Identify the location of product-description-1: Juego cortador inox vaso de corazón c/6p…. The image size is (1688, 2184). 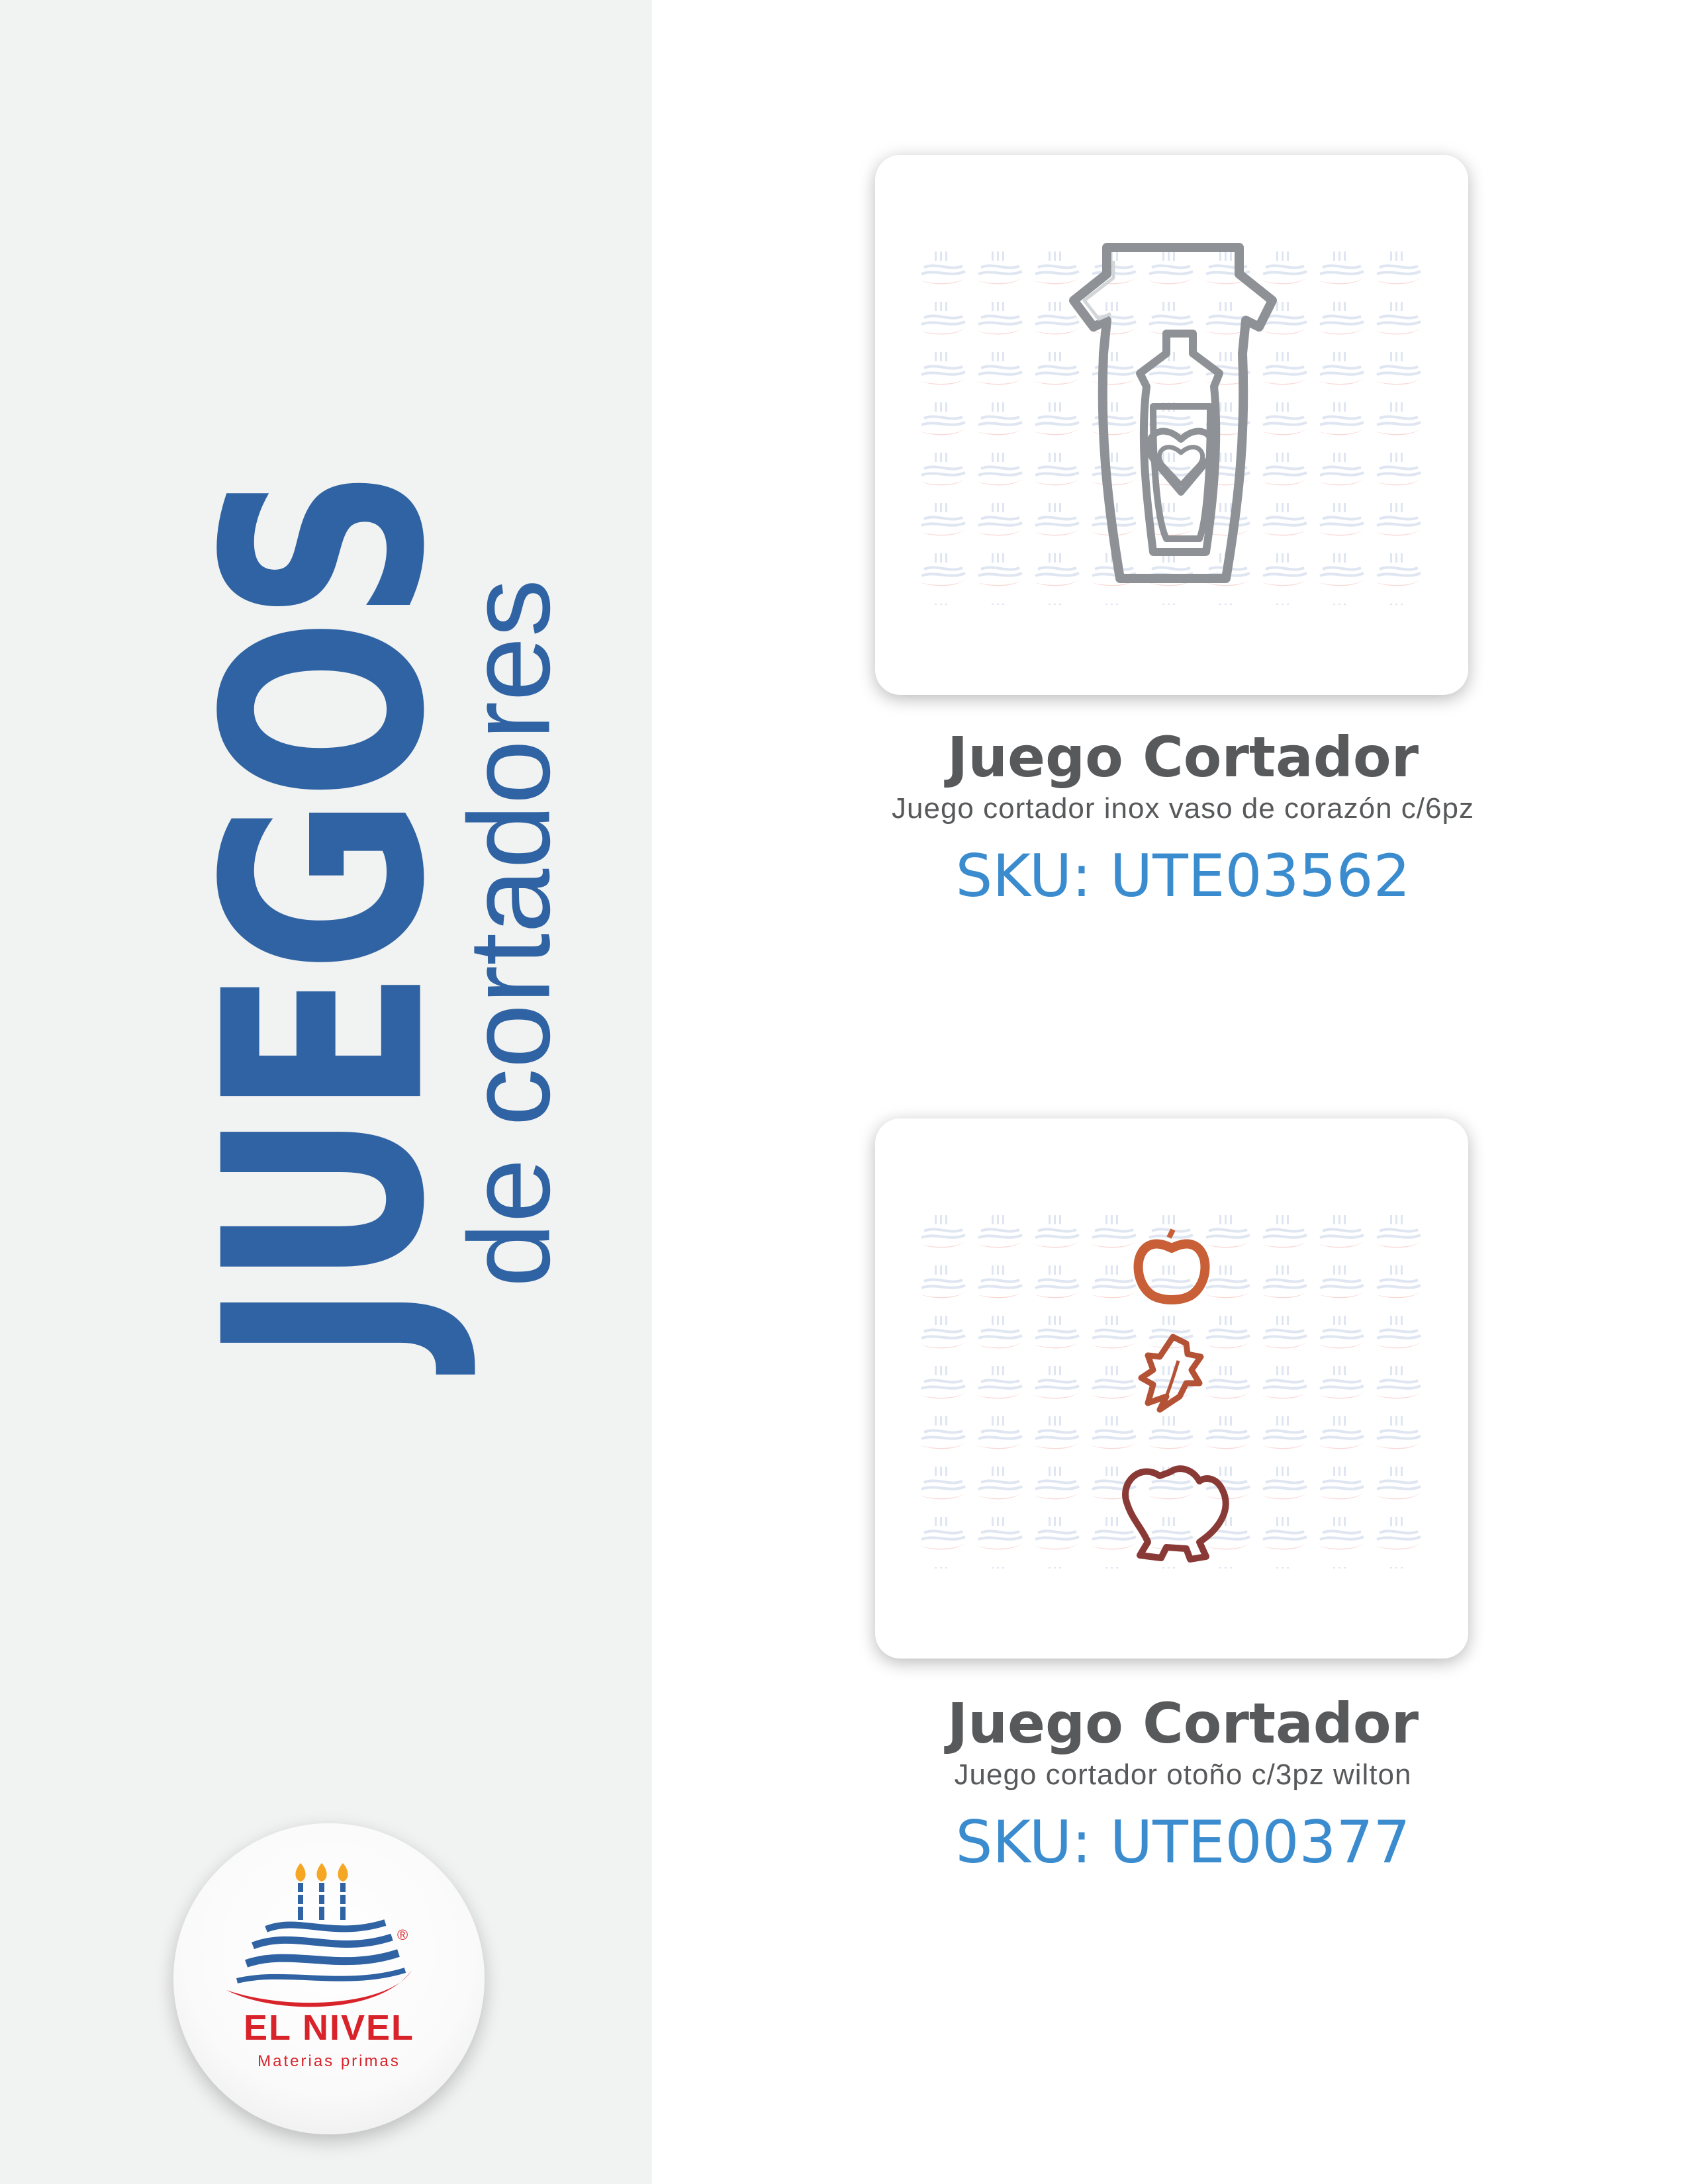
(1183, 808).